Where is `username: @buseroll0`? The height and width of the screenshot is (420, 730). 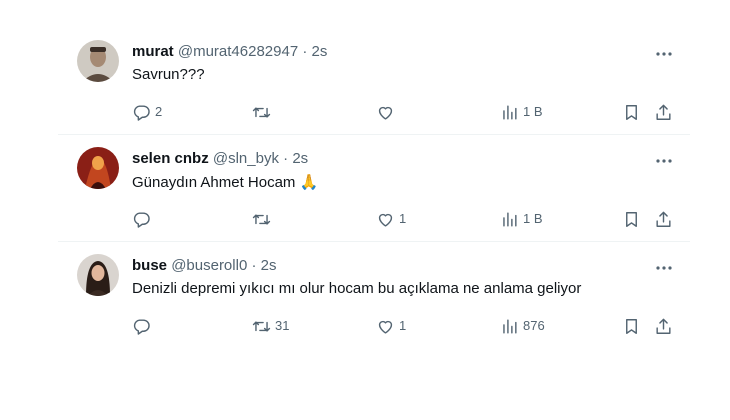
username: @buseroll0 is located at coordinates (209, 265).